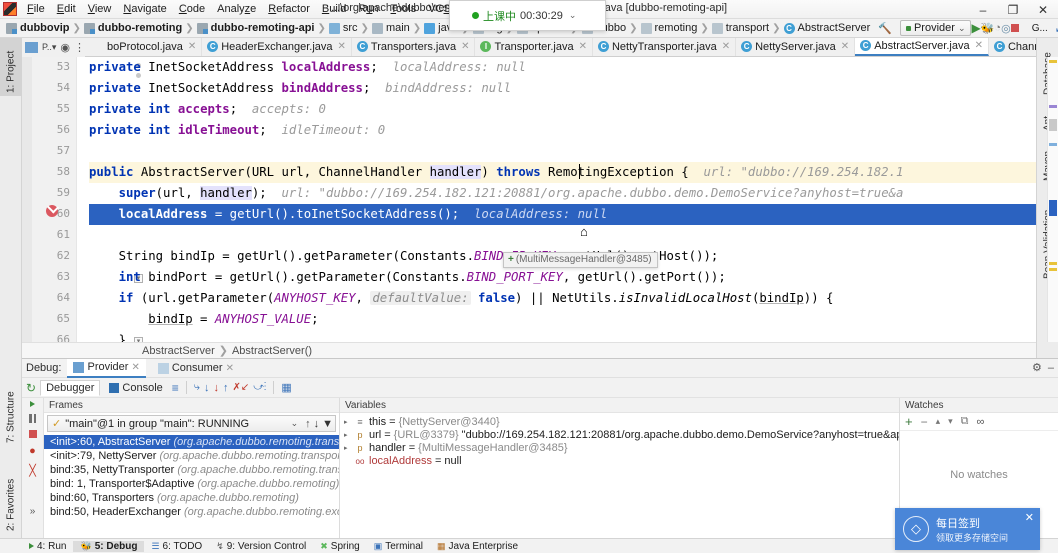  Describe the element at coordinates (391, 28) in the screenshot. I see `breadcrumb-item-main: main` at that location.